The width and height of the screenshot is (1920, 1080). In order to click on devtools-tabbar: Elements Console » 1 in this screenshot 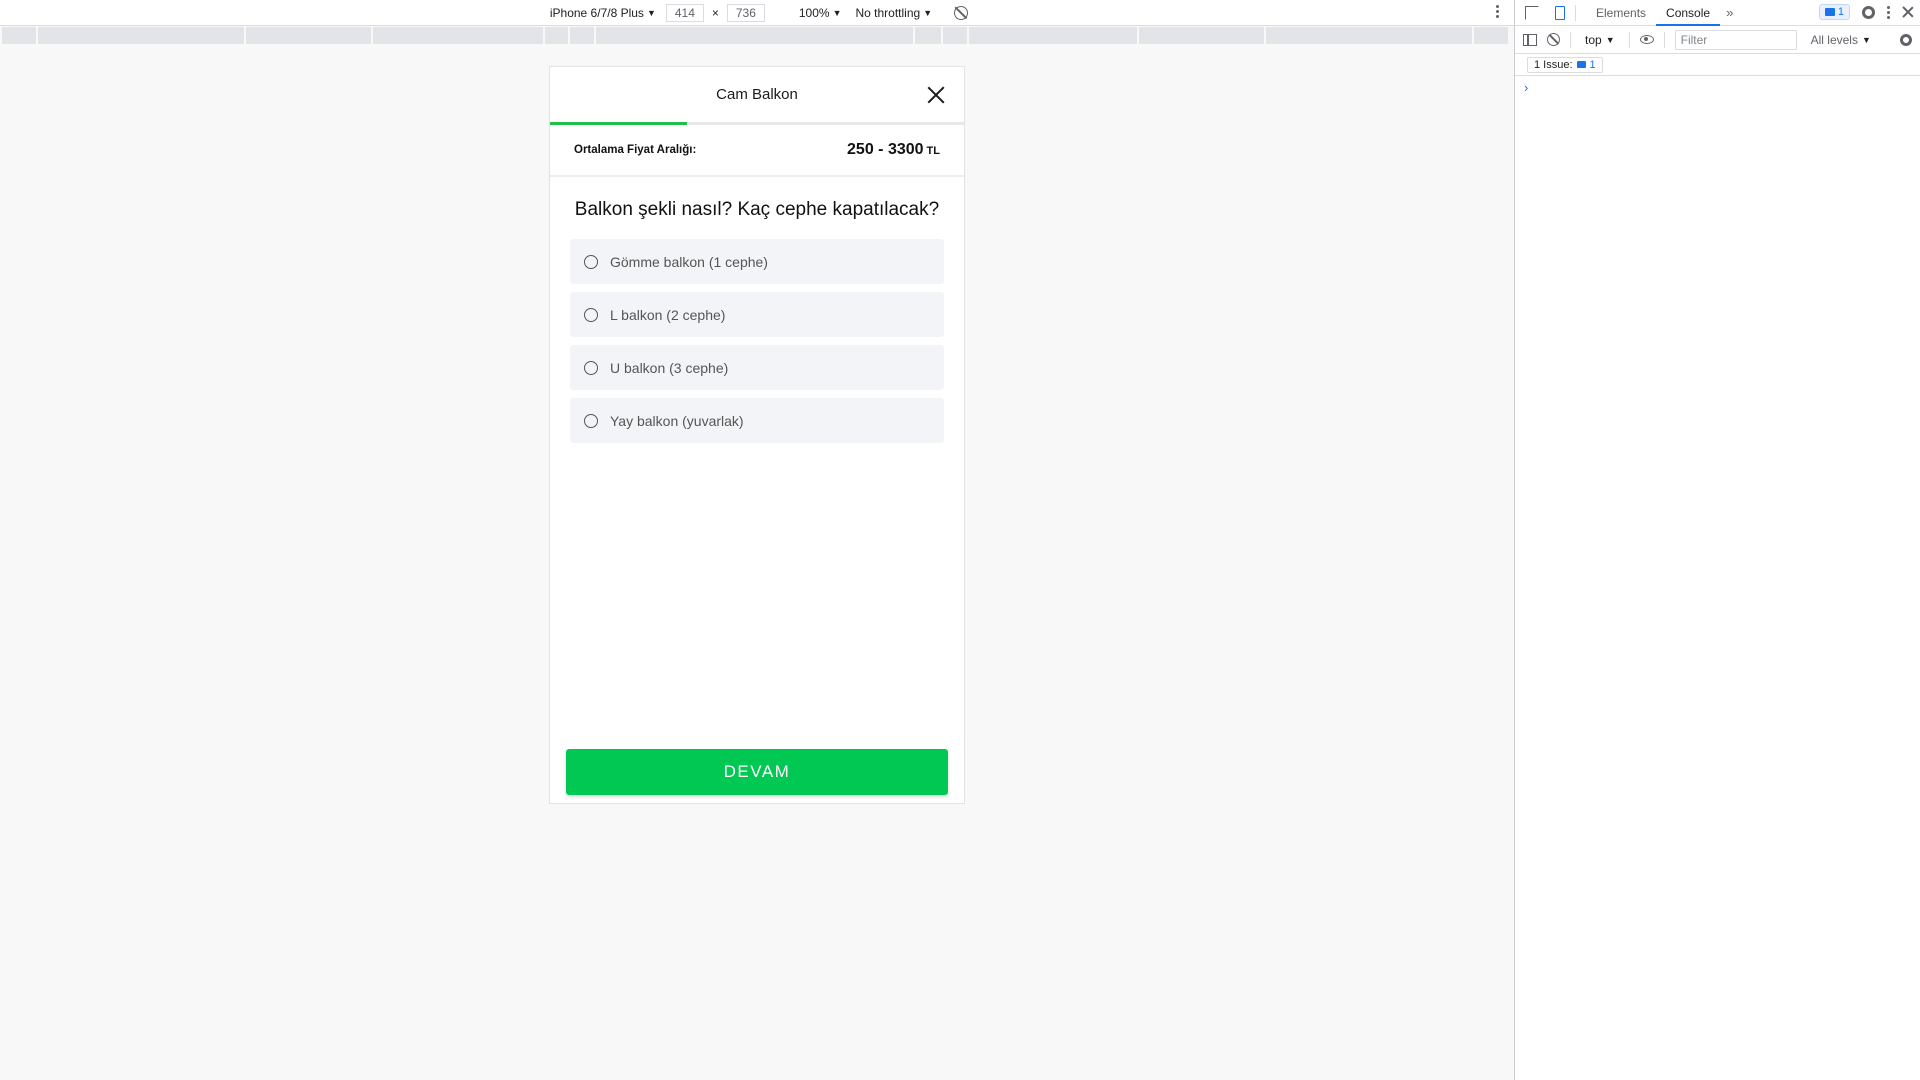, I will do `click(1717, 13)`.